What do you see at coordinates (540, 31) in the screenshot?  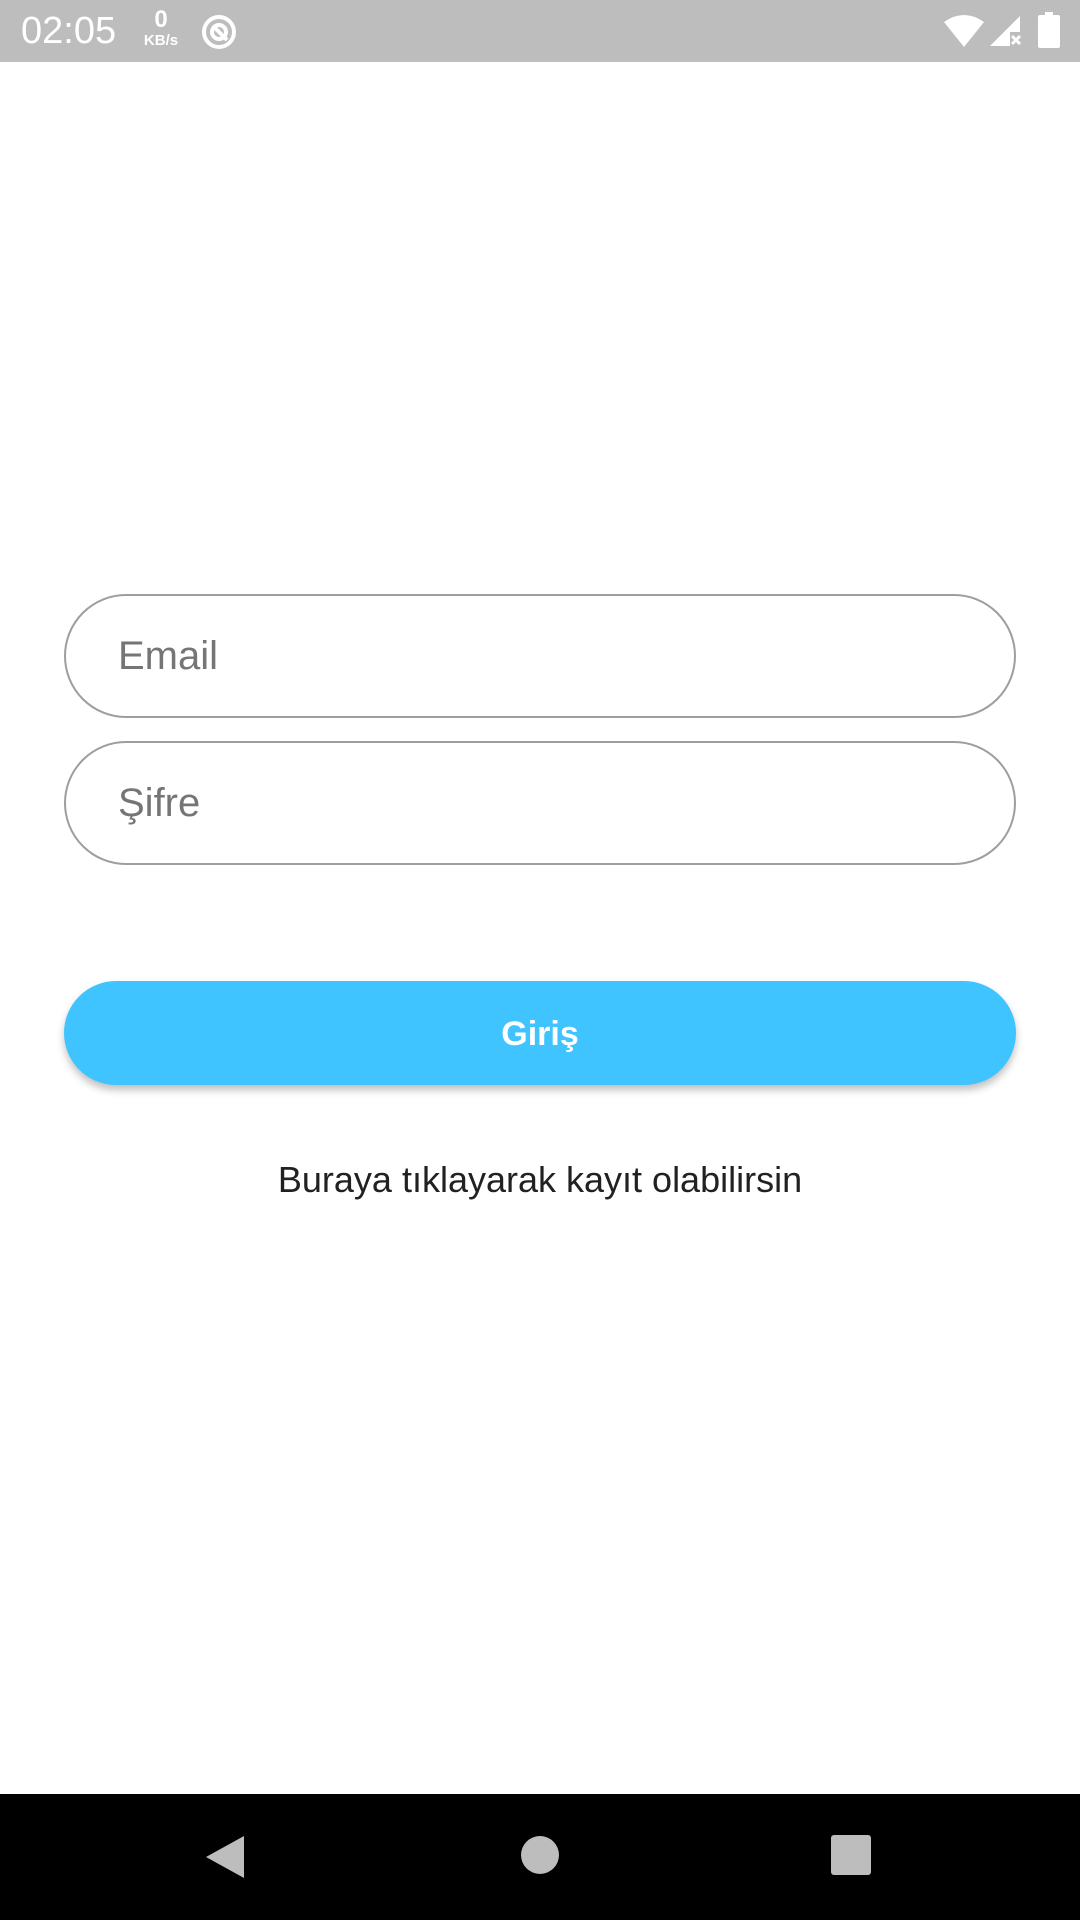 I see `status-bar: 02:05 0 KB/s` at bounding box center [540, 31].